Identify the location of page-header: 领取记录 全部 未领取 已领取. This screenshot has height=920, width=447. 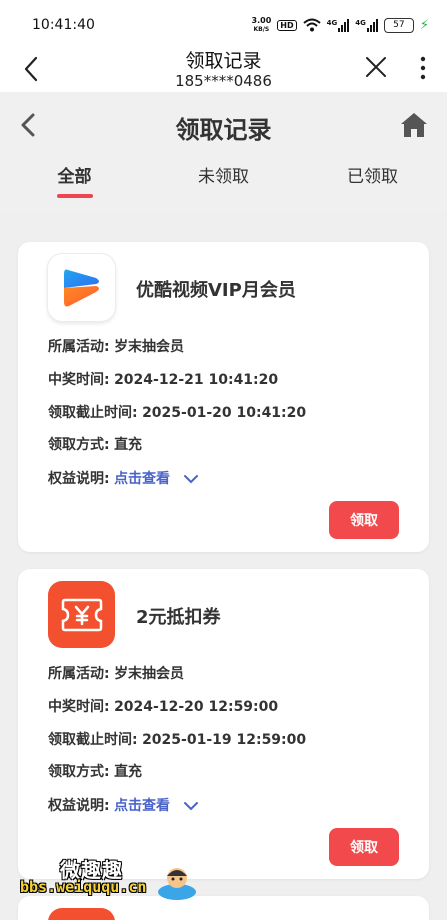
(223, 152).